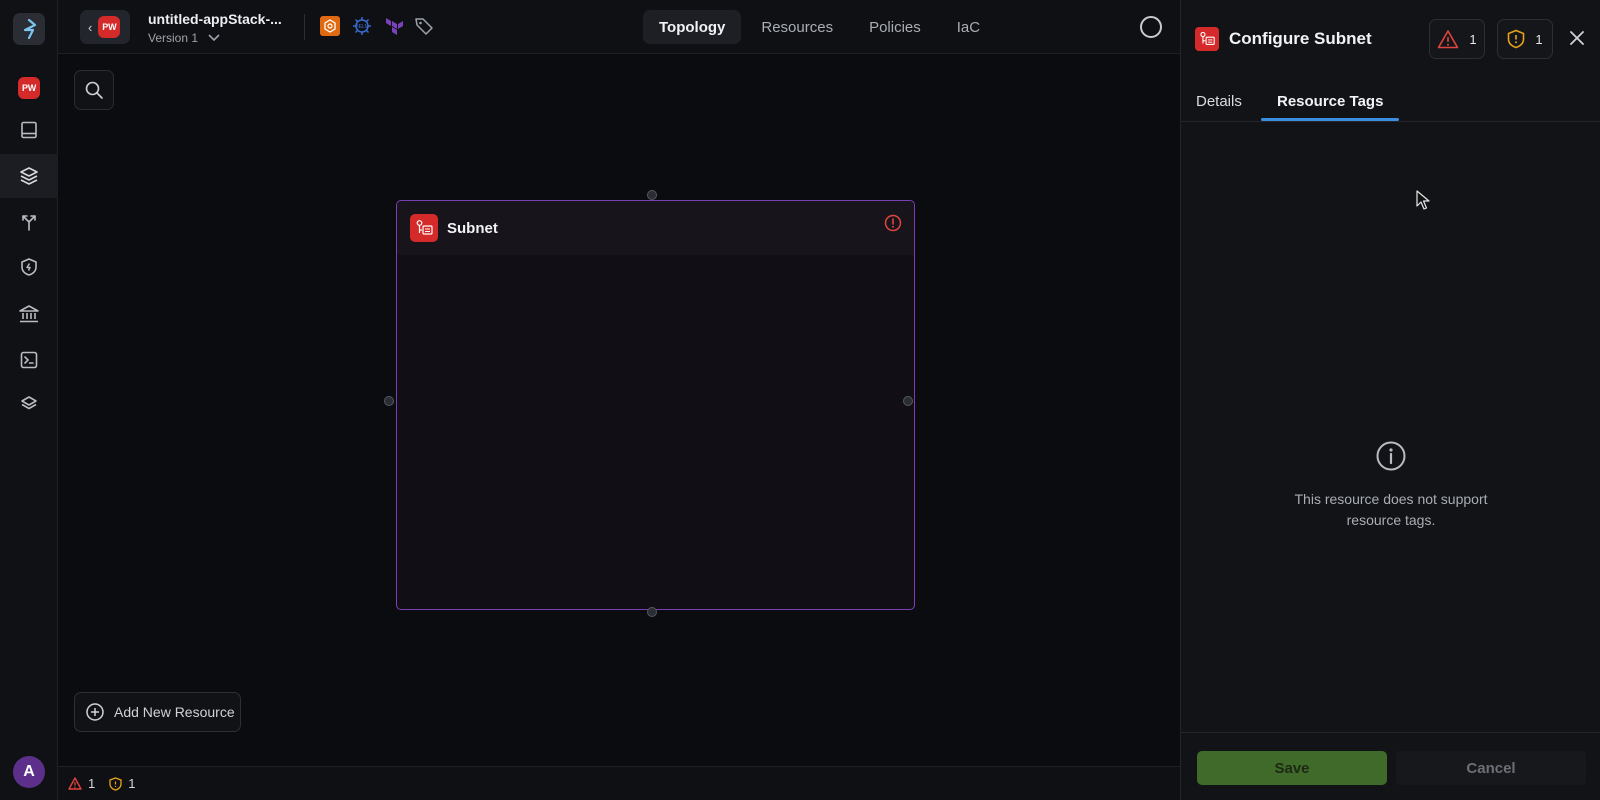 The height and width of the screenshot is (800, 1600). What do you see at coordinates (389, 401) in the screenshot?
I see `node-handle-left` at bounding box center [389, 401].